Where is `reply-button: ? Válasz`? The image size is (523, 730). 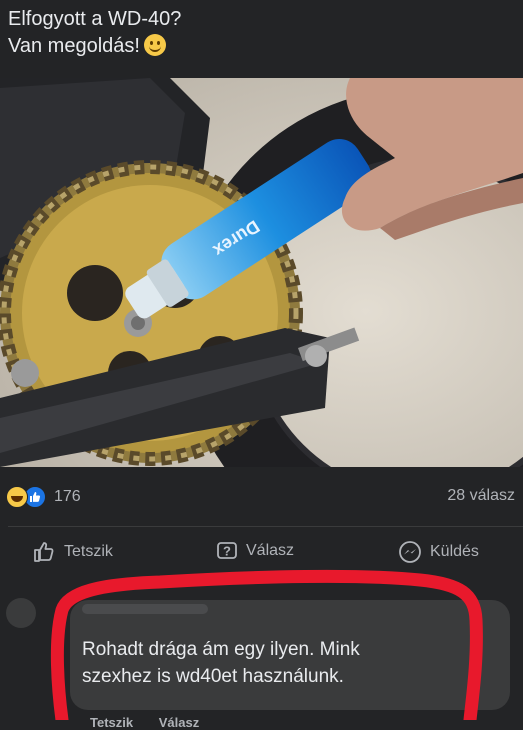
reply-button: ? Válasz is located at coordinates (255, 551).